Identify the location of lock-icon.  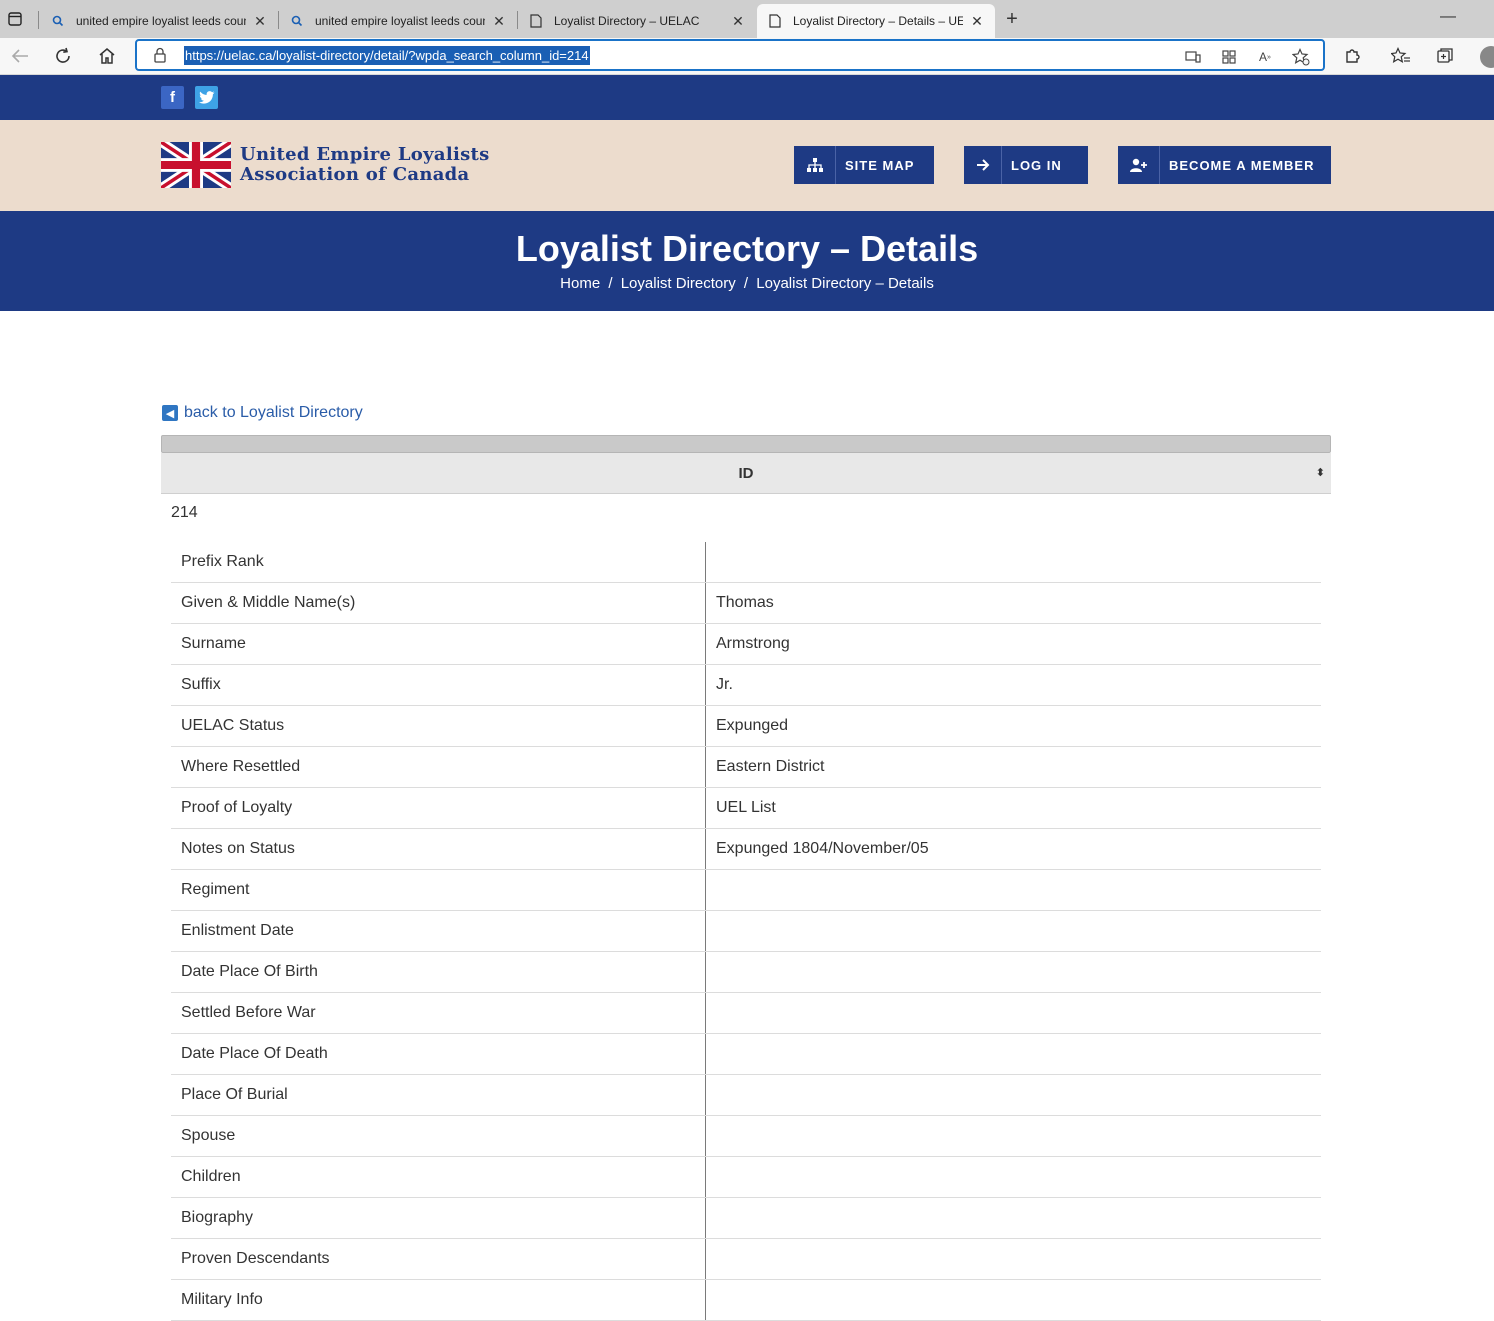
(161, 55).